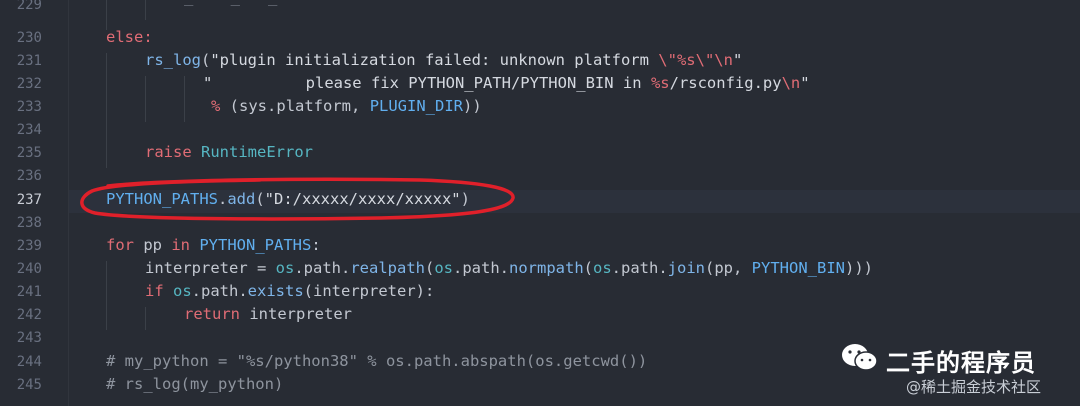 This screenshot has width=1080, height=406. Describe the element at coordinates (974, 387) in the screenshot. I see `watermark-subtitle: @稀土掘金技术社区` at that location.